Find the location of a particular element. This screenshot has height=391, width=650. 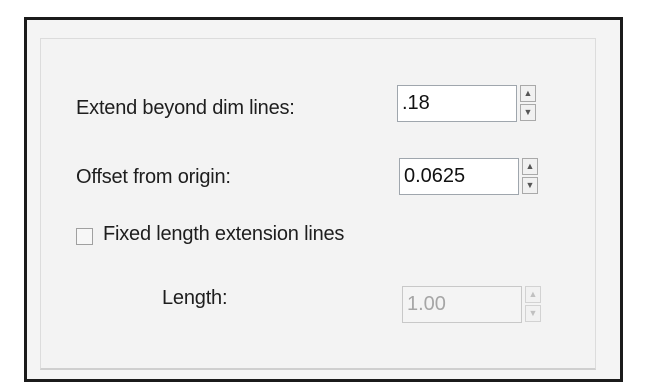

length-input: 1.00 is located at coordinates (462, 304).